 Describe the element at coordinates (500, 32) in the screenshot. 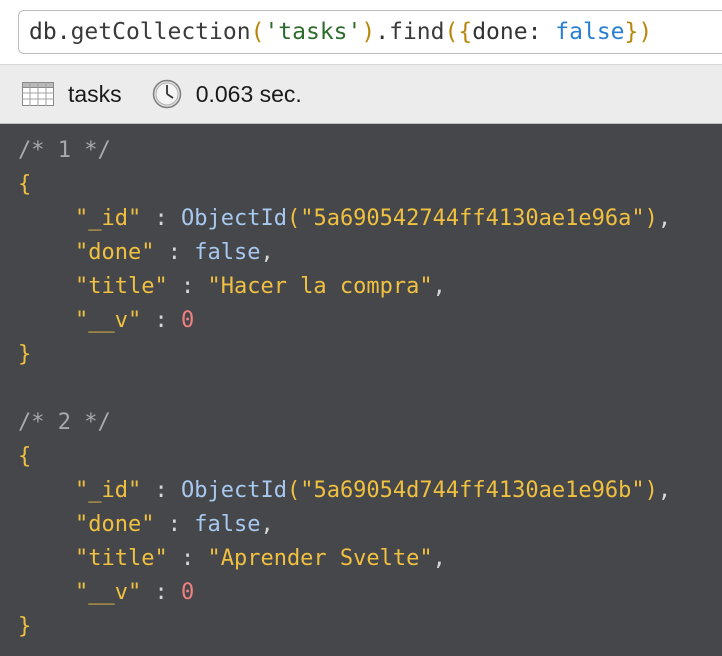

I see `query-filter-key: done` at that location.